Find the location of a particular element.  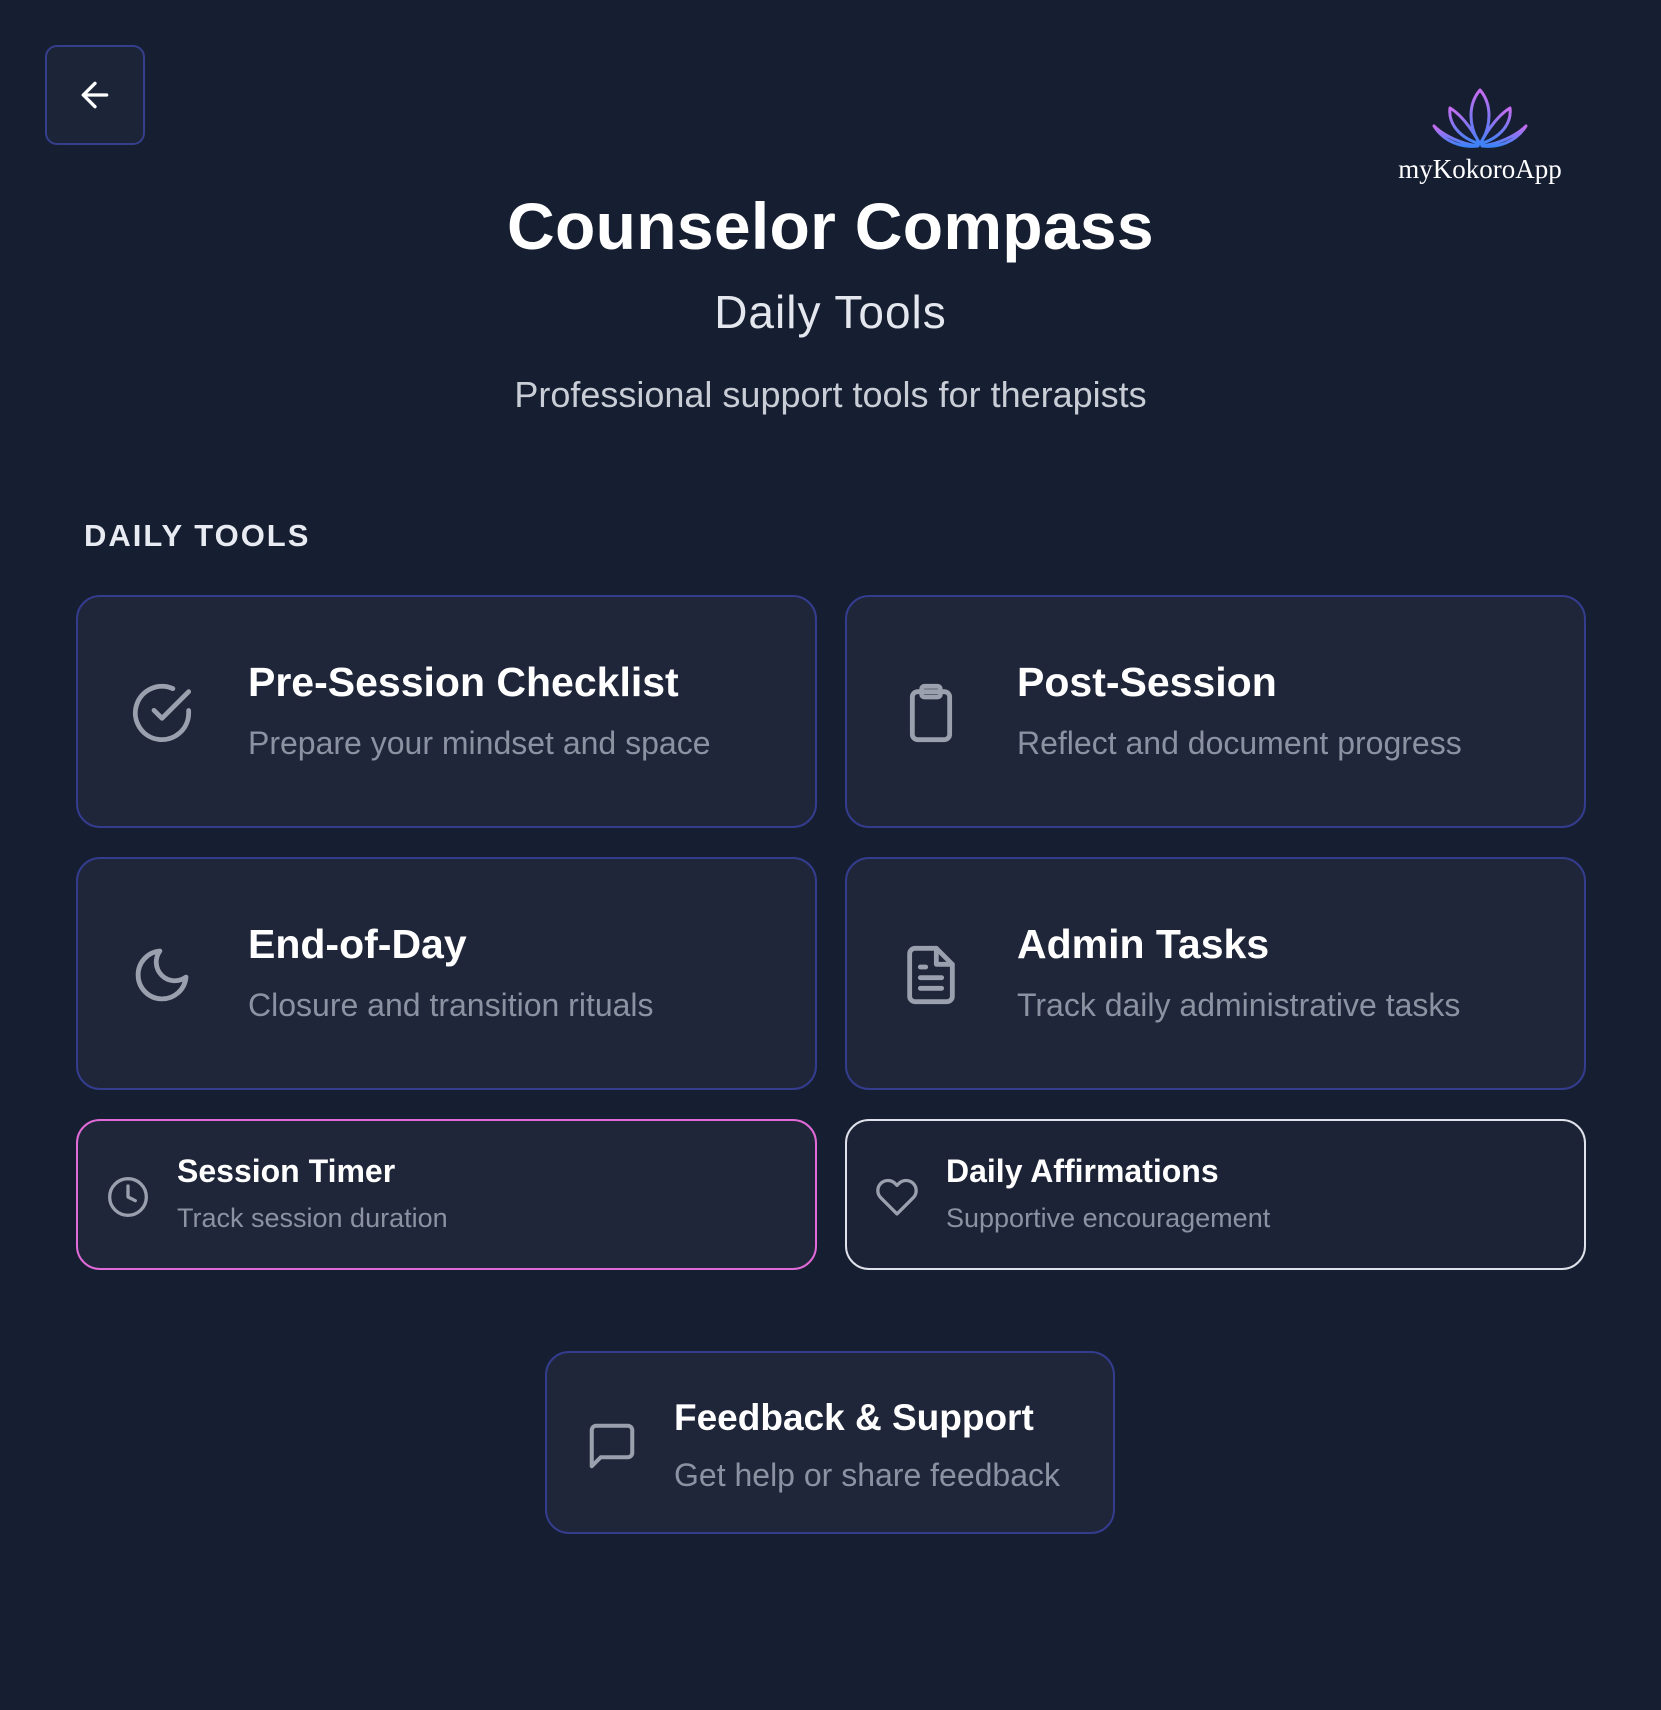

card-title: Session Timer is located at coordinates (286, 1171).